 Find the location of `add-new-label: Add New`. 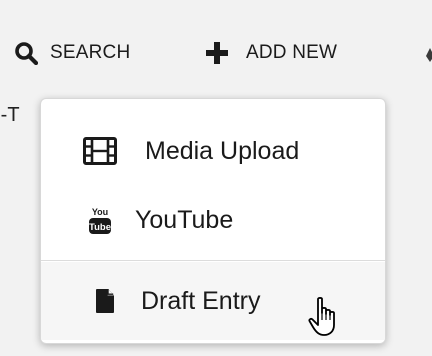

add-new-label: Add New is located at coordinates (292, 52).